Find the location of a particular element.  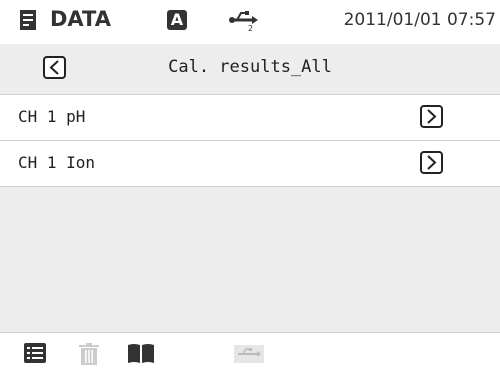

list-item-label: CH 1 pH is located at coordinates (52, 116).